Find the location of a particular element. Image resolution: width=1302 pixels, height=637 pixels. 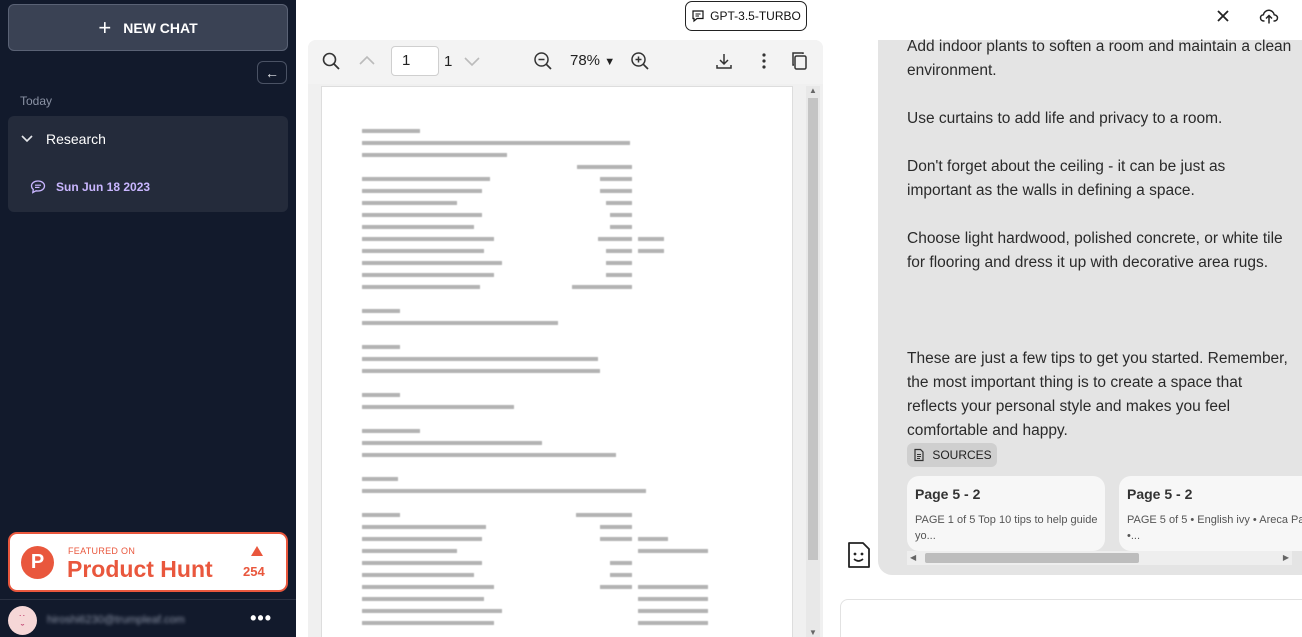

bot-avatar-icon is located at coordinates (859, 555).